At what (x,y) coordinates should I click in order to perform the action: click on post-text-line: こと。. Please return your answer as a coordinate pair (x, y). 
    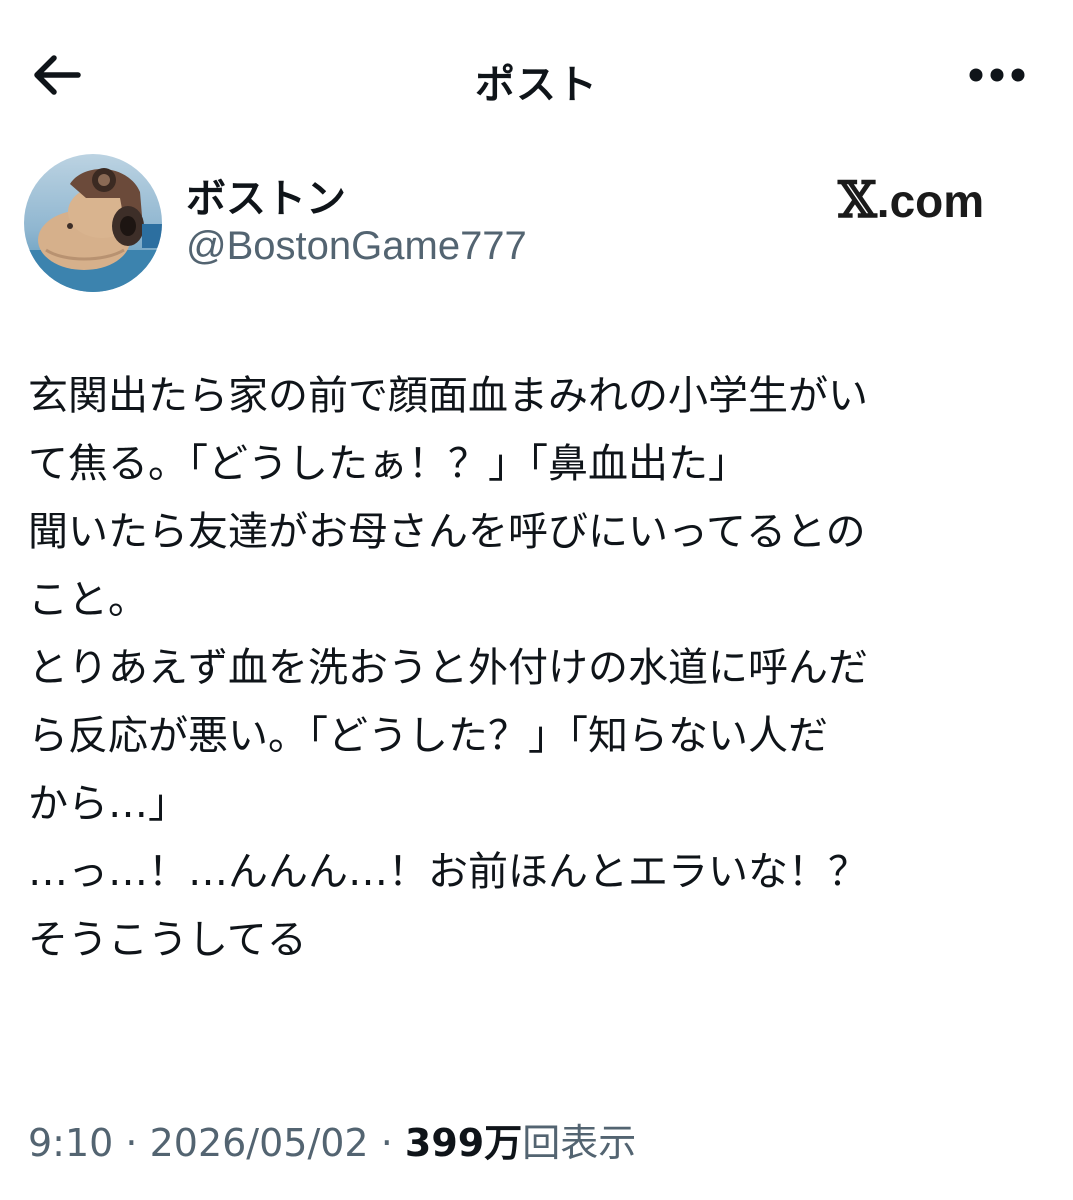
    Looking at the image, I should click on (88, 600).